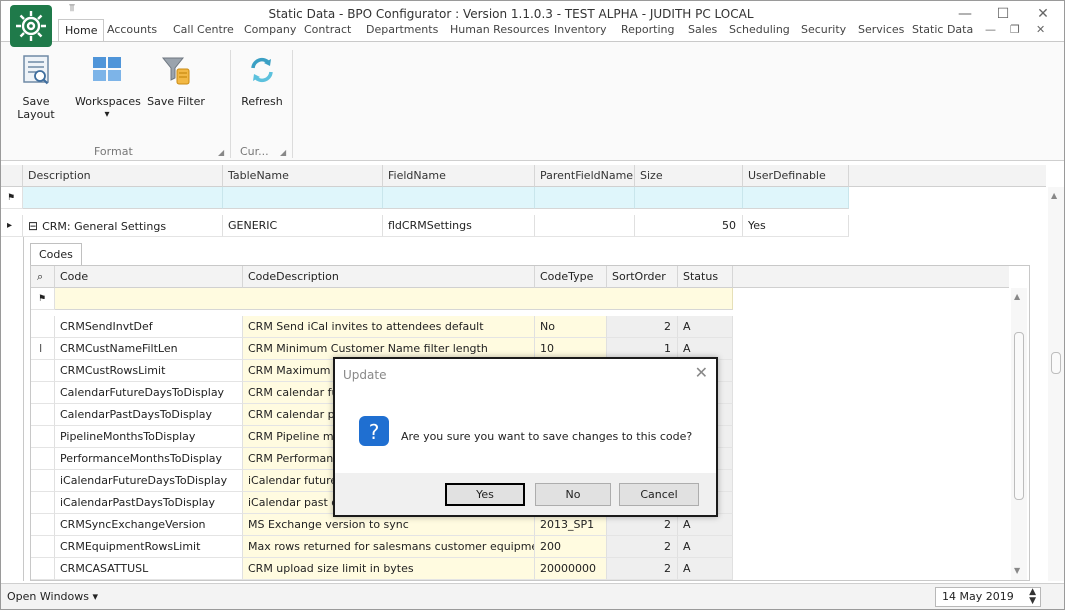 The width and height of the screenshot is (1065, 610). Describe the element at coordinates (459, 226) in the screenshot. I see `master-row-fieldname: fldCRMSettings` at that location.